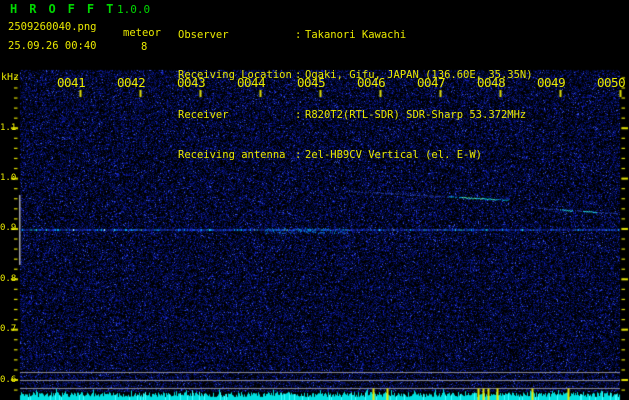  What do you see at coordinates (491, 82) in the screenshot?
I see `time-tick-label: 0048` at bounding box center [491, 82].